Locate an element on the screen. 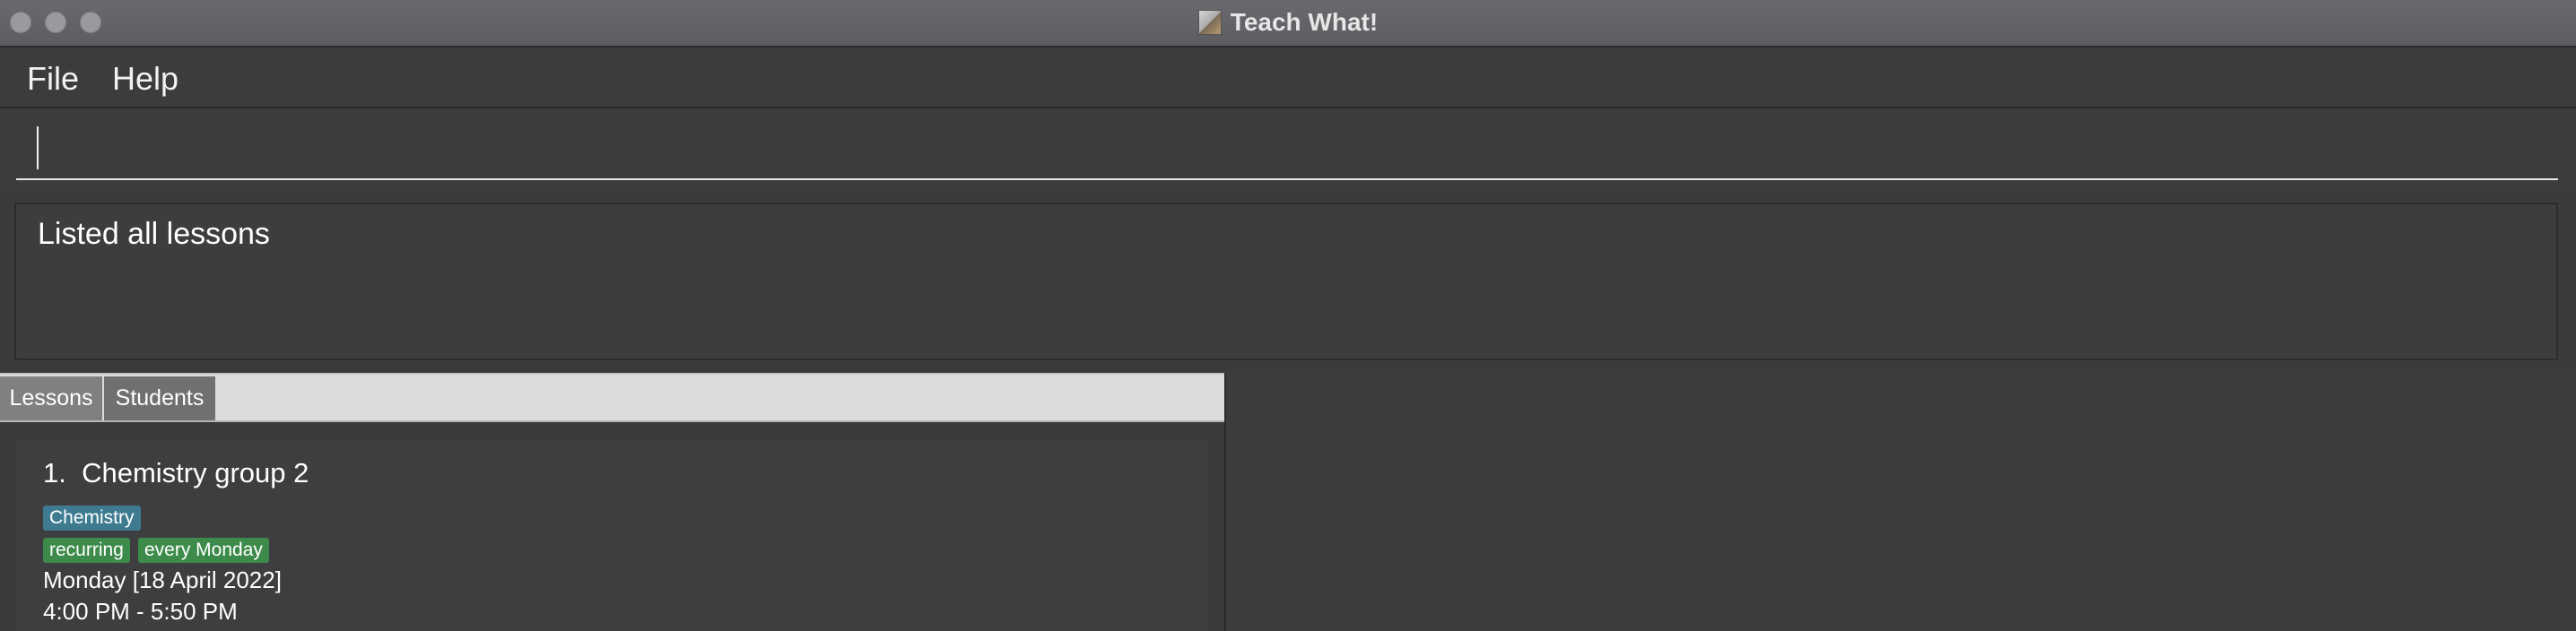 This screenshot has height=631, width=2576. tab-students: Students is located at coordinates (160, 398).